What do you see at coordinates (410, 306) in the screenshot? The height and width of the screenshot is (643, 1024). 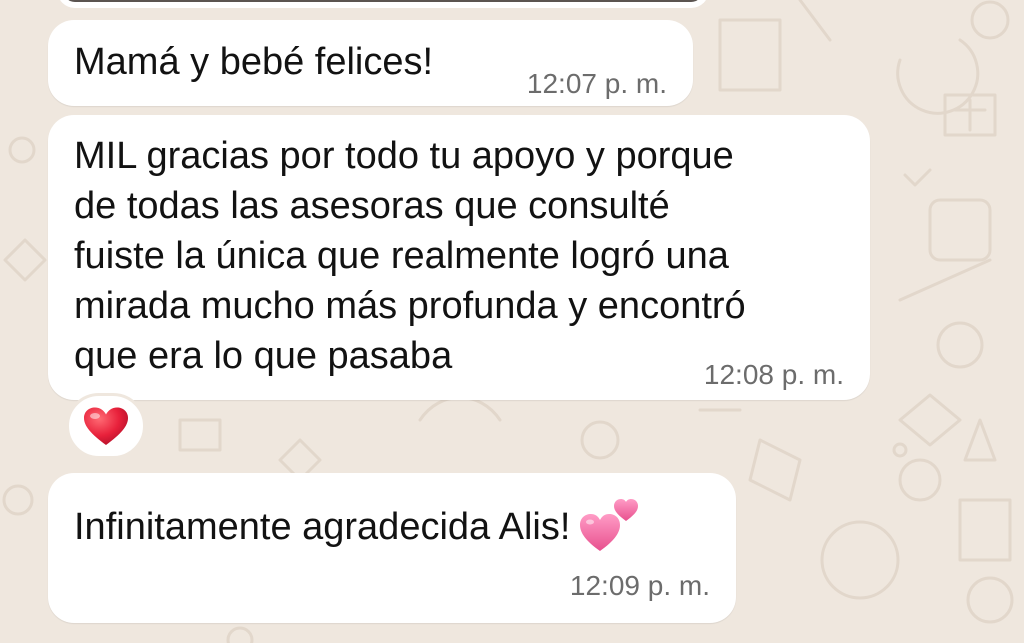 I see `message-text-line: mirada mucho más profunda y encontró` at bounding box center [410, 306].